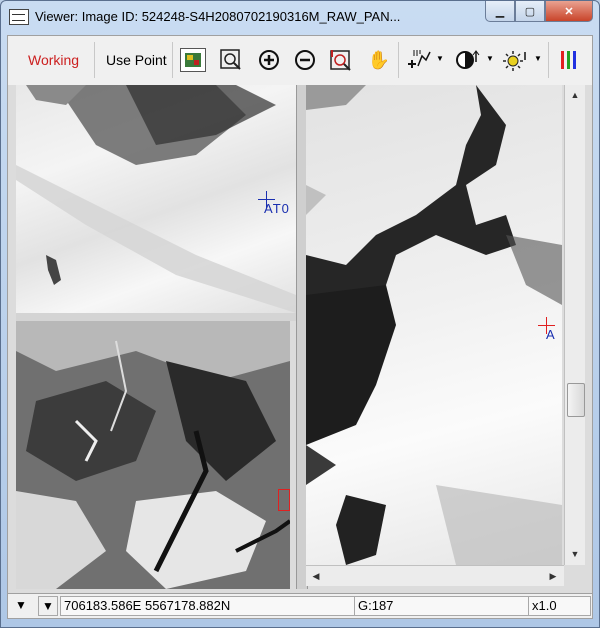 The height and width of the screenshot is (628, 600). What do you see at coordinates (379, 60) in the screenshot?
I see `pan-hand-icon: ✋` at bounding box center [379, 60].